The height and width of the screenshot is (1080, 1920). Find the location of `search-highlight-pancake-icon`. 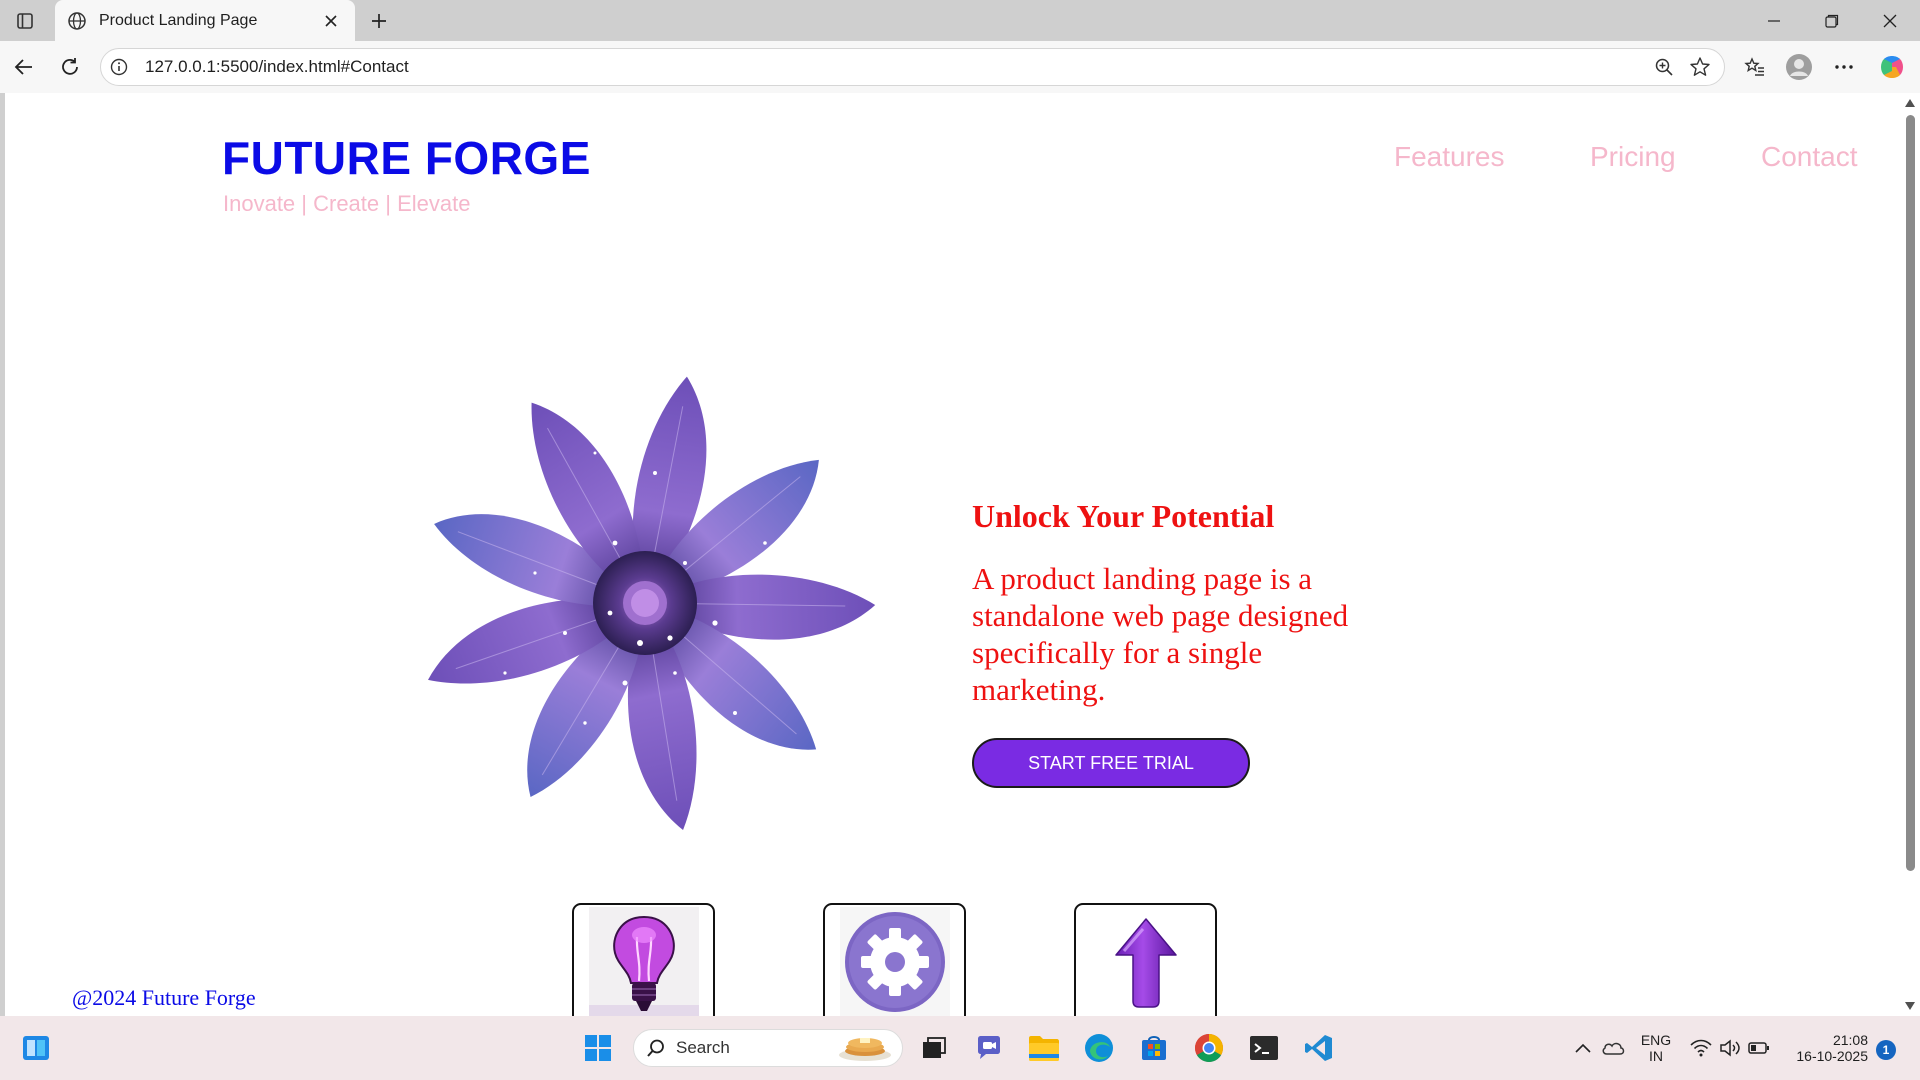

search-highlight-pancake-icon is located at coordinates (865, 1049).